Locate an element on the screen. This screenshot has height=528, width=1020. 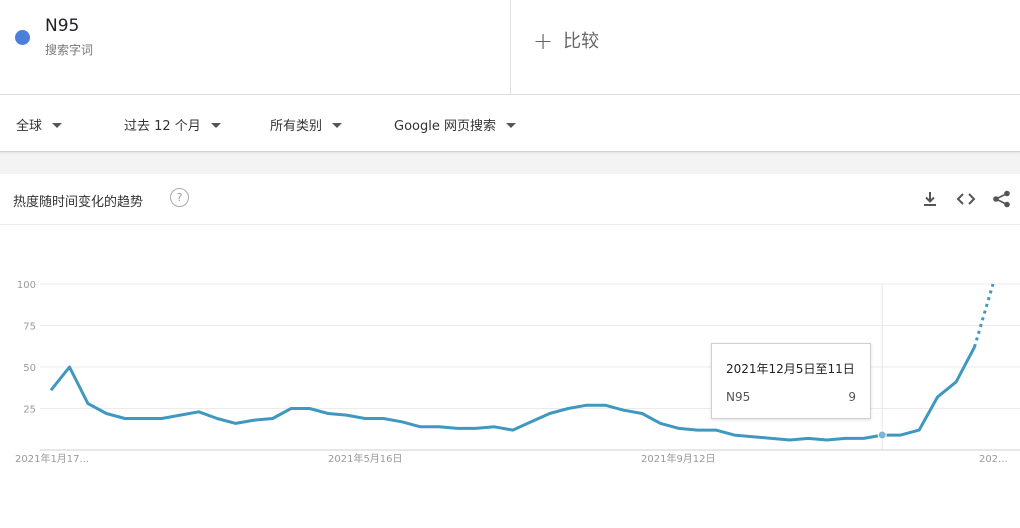
x-tick-label: 2021年5月16日 is located at coordinates (365, 458).